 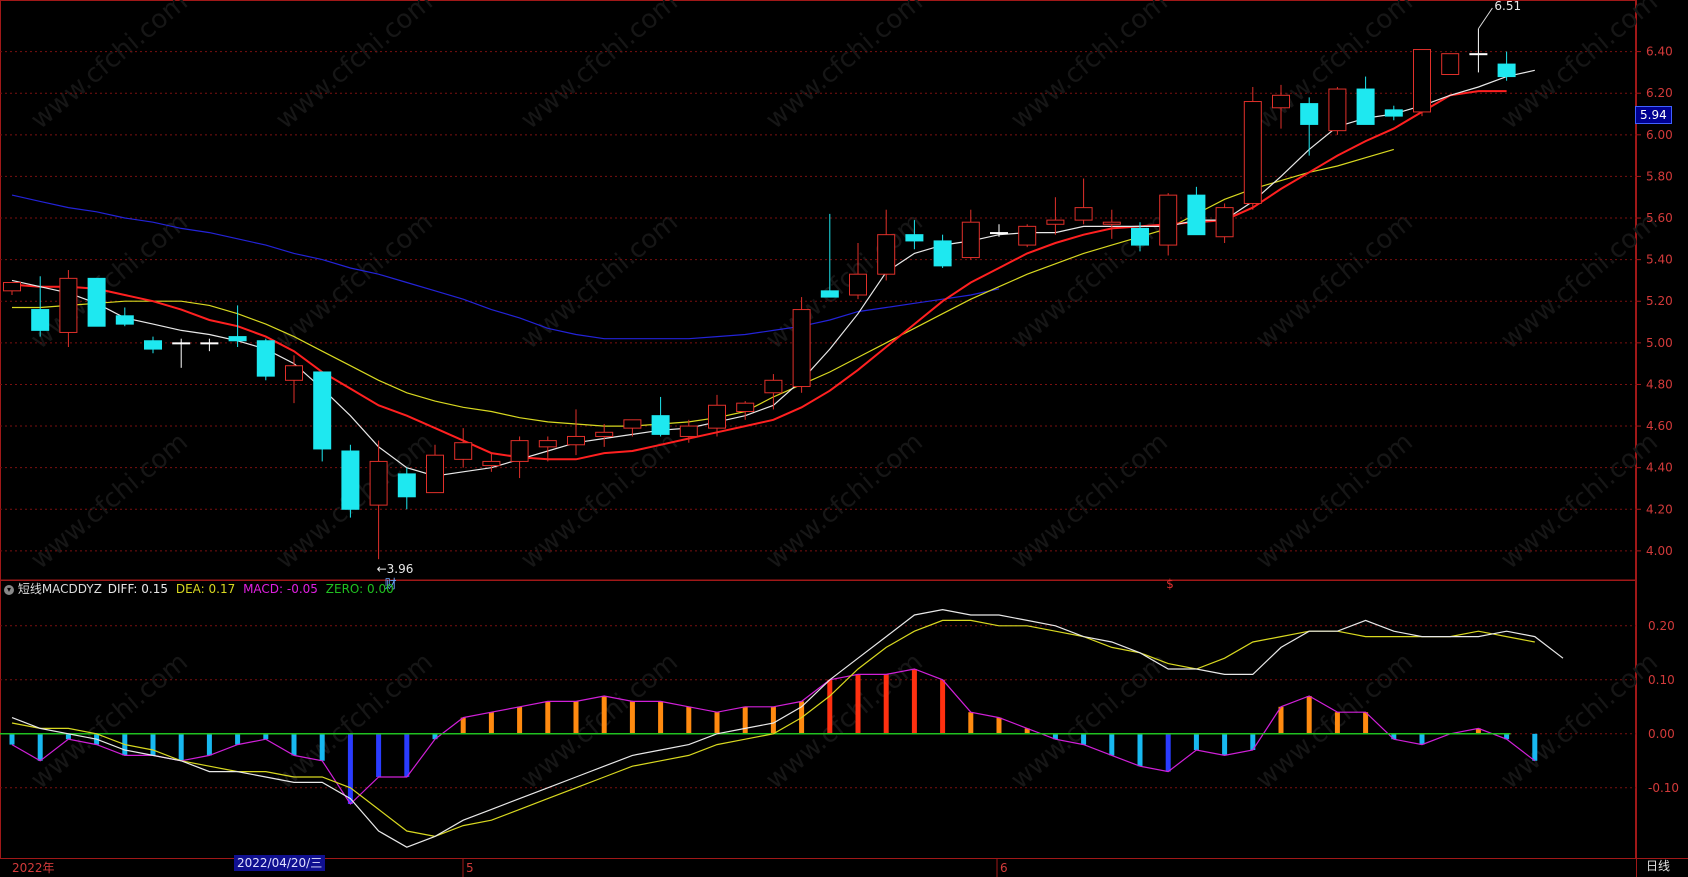 What do you see at coordinates (33, 868) in the screenshot?
I see `date-year-label: 2022年` at bounding box center [33, 868].